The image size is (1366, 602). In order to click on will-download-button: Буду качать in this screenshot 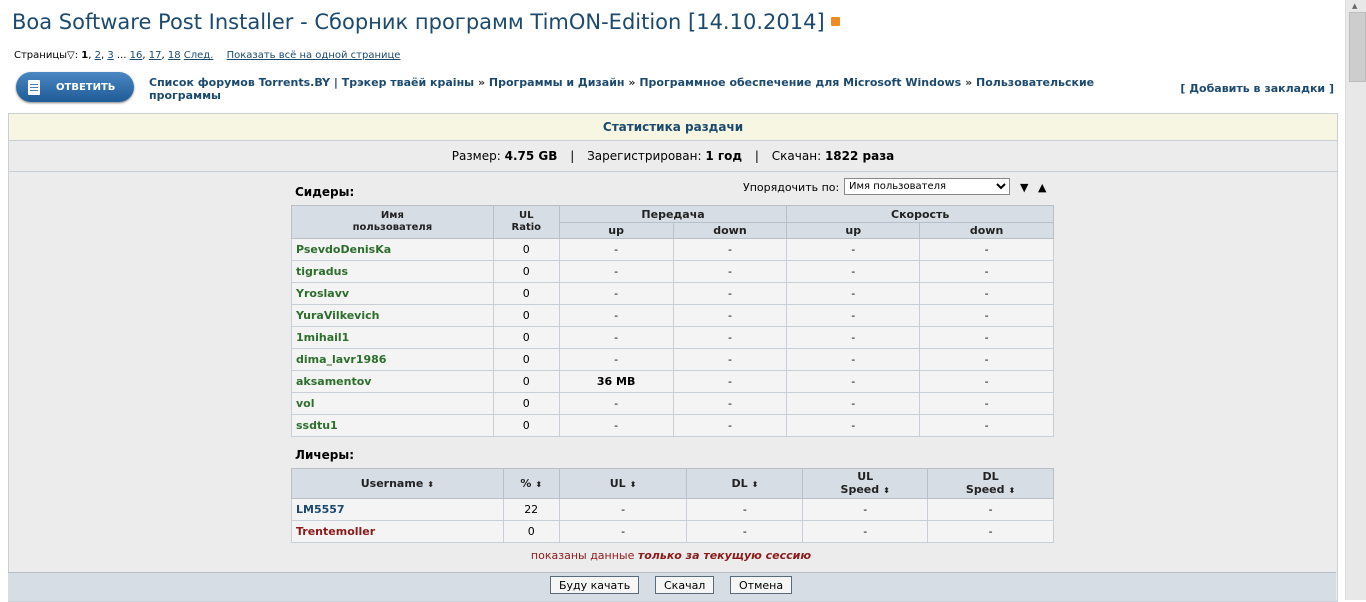, I will do `click(595, 585)`.